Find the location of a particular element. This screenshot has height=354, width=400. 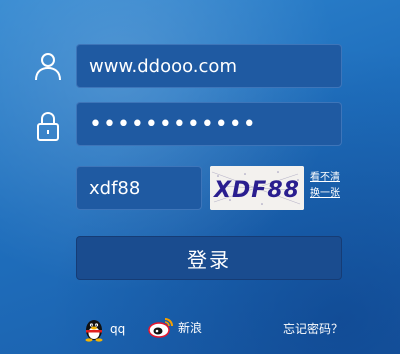

weibo-icon is located at coordinates (160, 328).